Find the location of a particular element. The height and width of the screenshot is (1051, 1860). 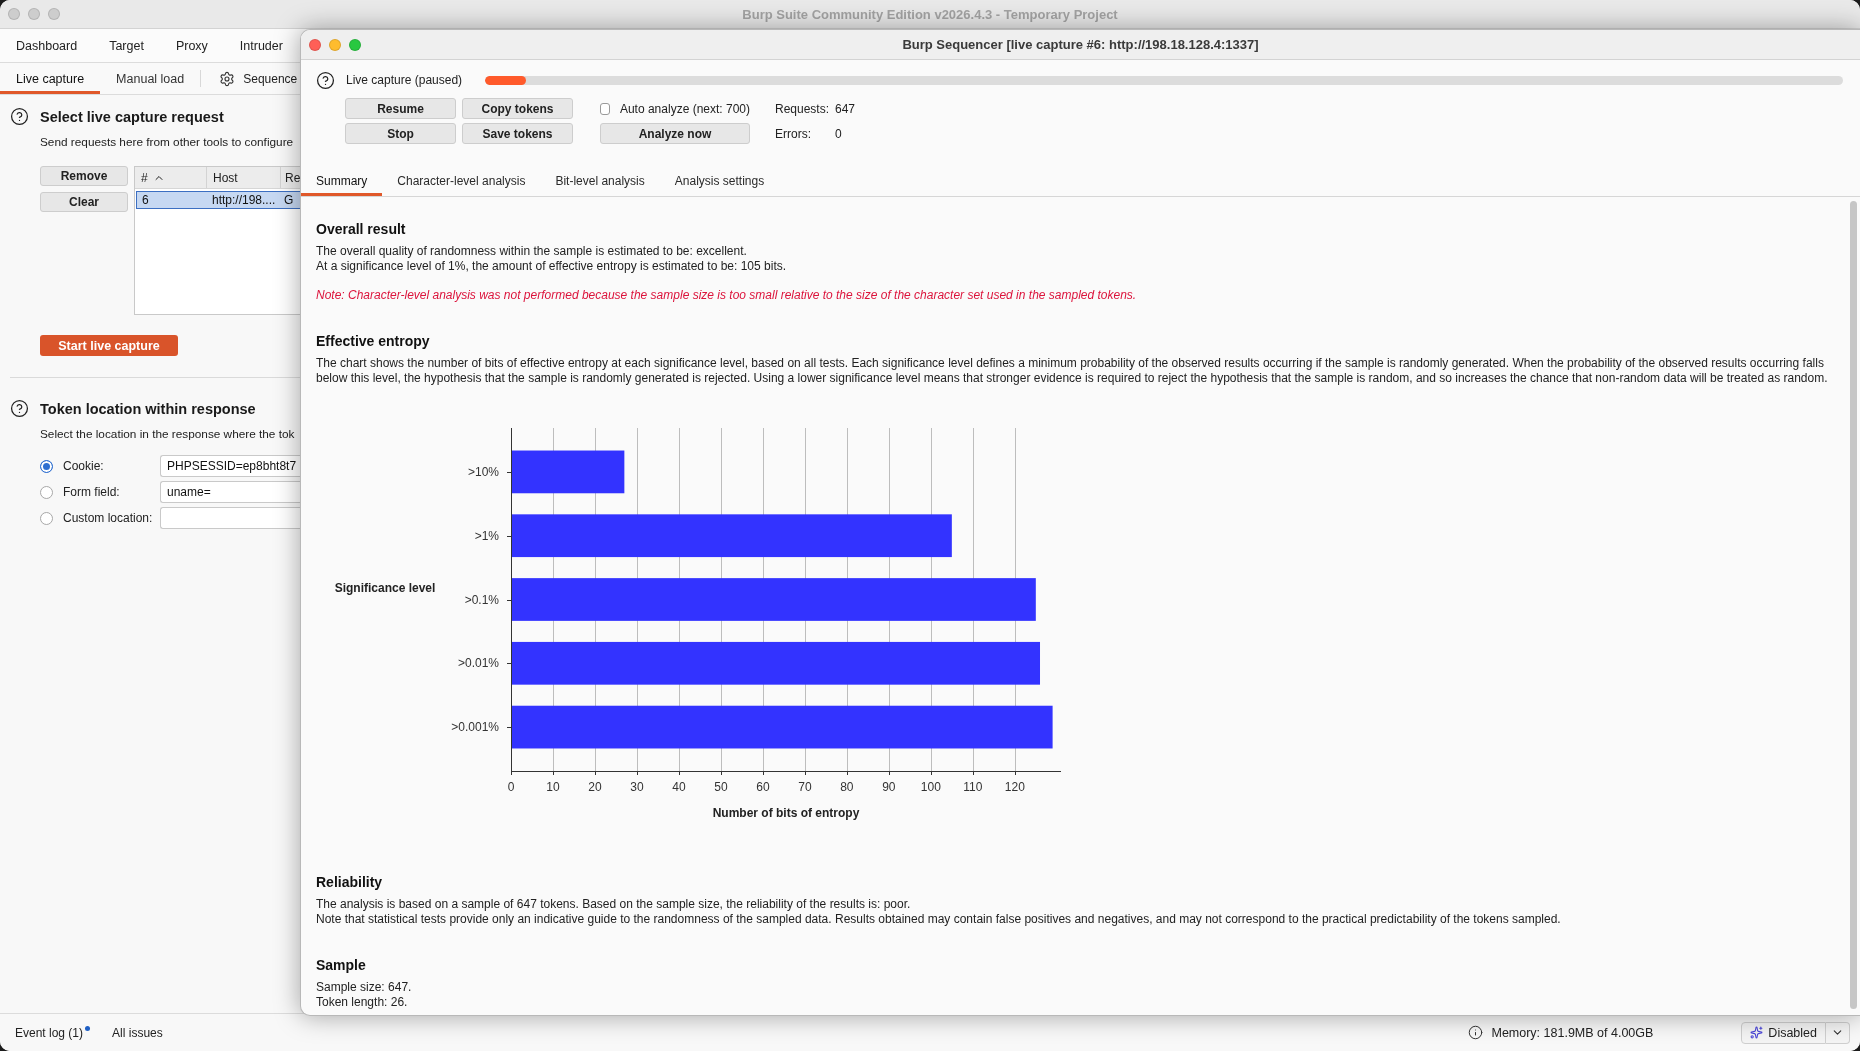

status-tab: All issues is located at coordinates (137, 1032).